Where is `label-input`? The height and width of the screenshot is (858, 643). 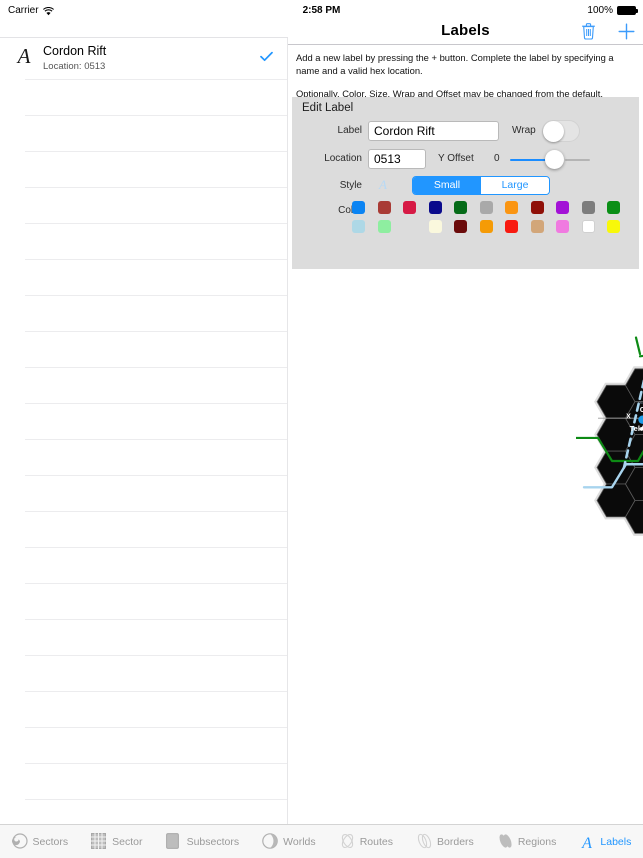 label-input is located at coordinates (433, 131).